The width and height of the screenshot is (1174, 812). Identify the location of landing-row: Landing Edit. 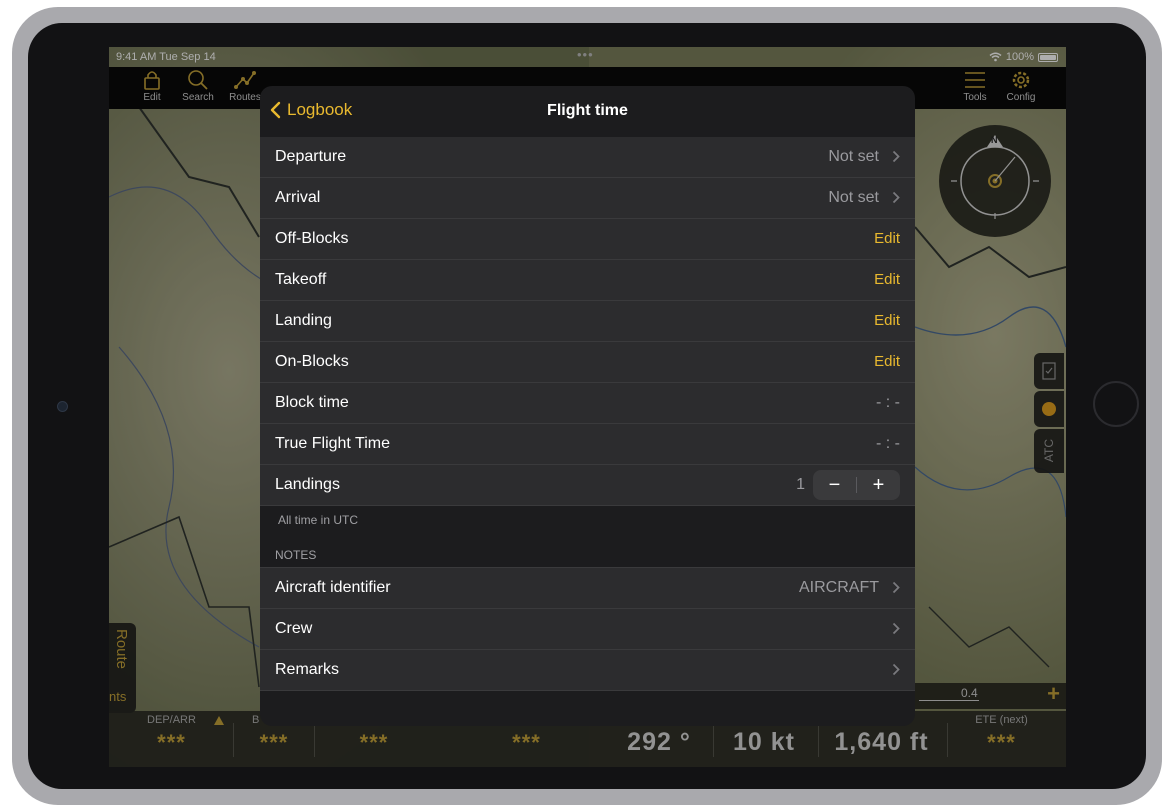
(587, 321).